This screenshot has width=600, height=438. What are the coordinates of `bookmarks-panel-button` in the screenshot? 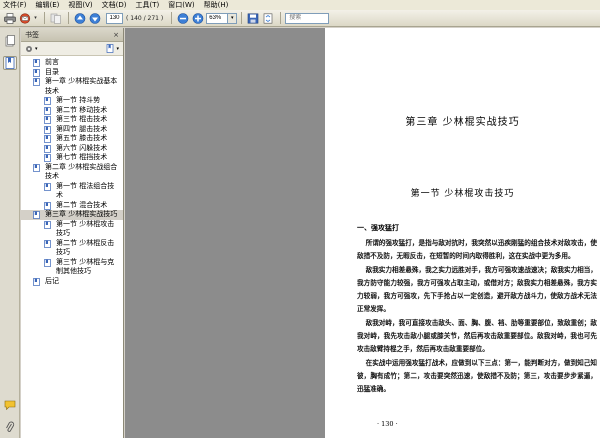 It's located at (10, 63).